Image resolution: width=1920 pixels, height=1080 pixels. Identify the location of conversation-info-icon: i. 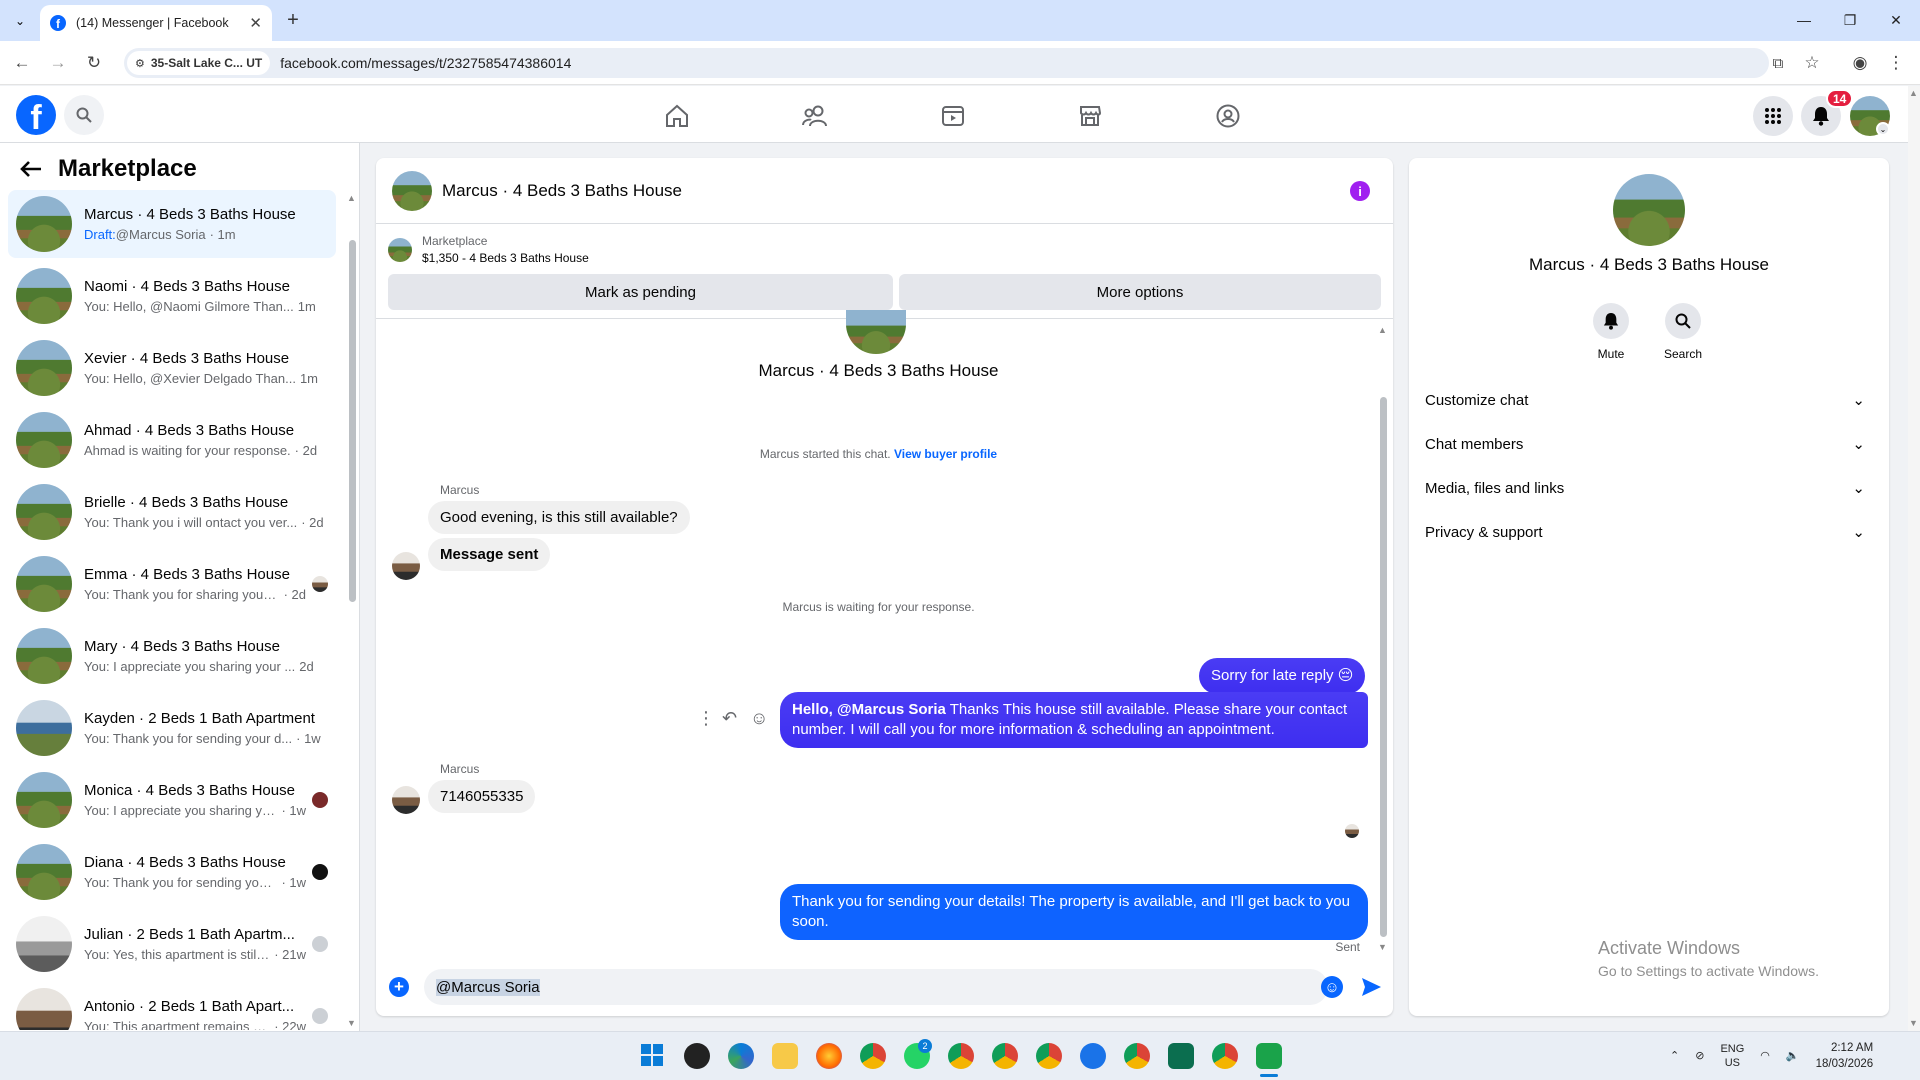
(1360, 191).